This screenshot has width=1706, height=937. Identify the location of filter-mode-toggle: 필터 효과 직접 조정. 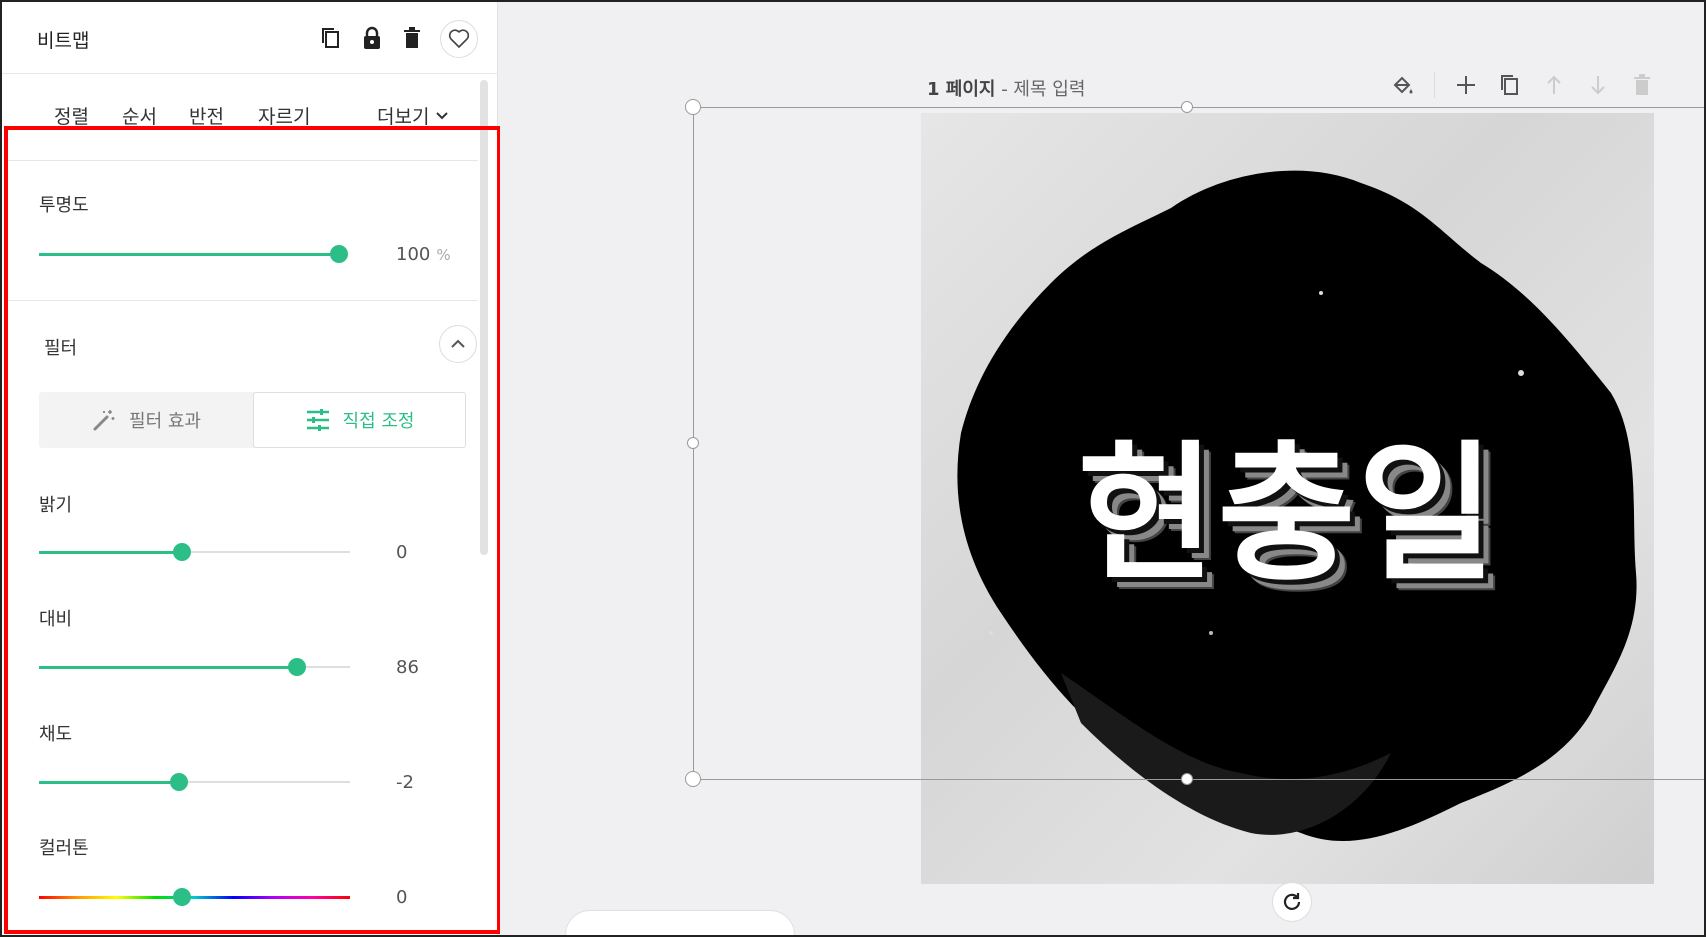
(252, 420).